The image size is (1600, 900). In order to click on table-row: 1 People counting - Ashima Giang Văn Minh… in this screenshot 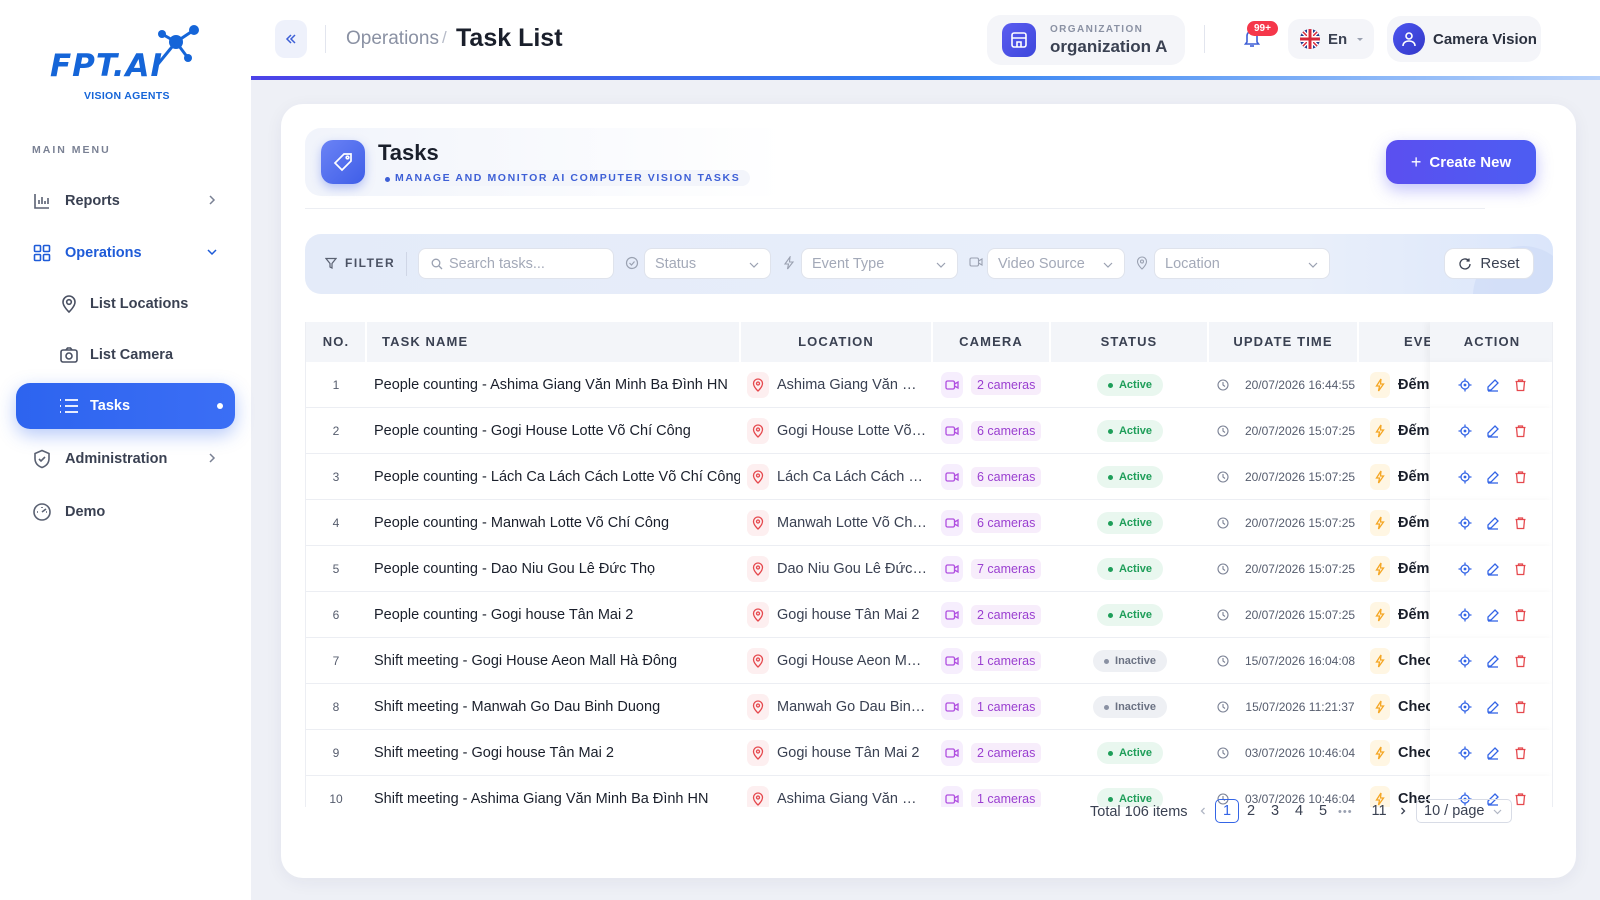, I will do `click(929, 385)`.